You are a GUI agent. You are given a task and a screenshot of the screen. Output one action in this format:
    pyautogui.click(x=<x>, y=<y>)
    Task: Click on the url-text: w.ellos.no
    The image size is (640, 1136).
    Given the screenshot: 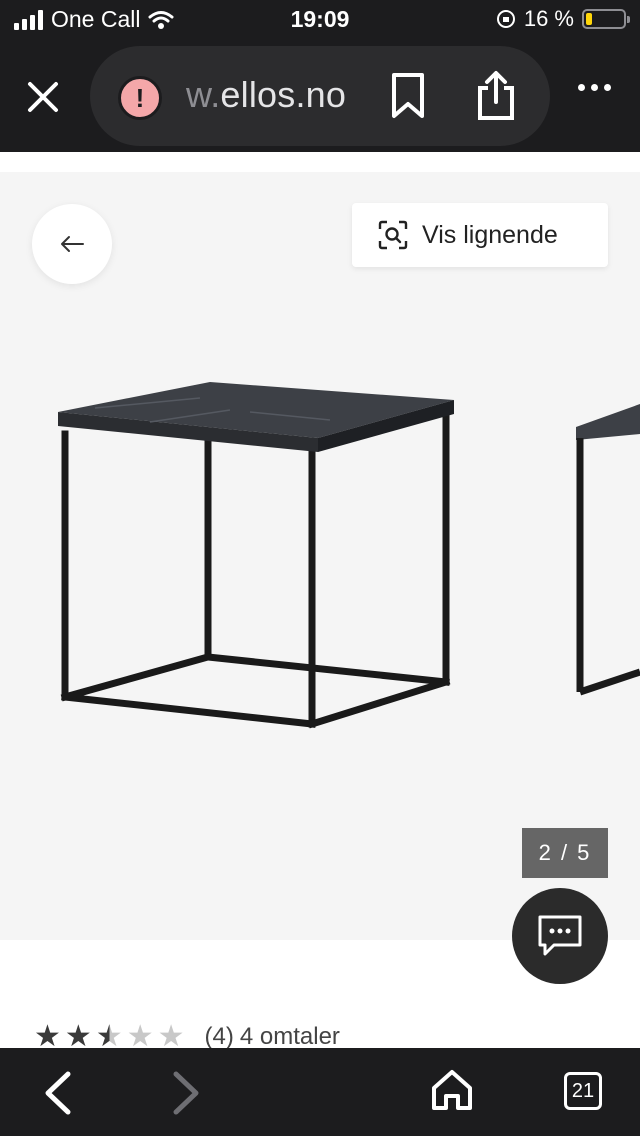 What is the action you would take?
    pyautogui.click(x=266, y=95)
    